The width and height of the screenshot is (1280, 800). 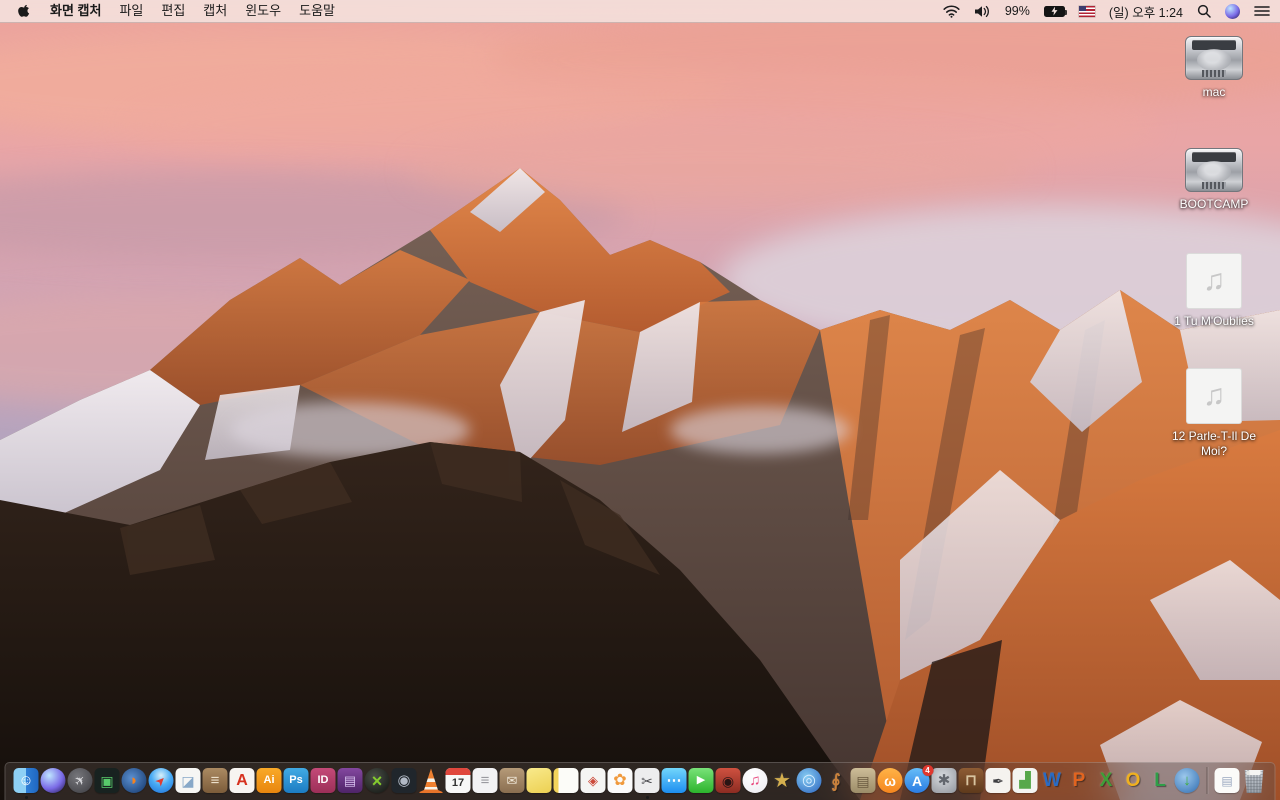 I want to click on lync-icon: L, so click(x=1160, y=780).